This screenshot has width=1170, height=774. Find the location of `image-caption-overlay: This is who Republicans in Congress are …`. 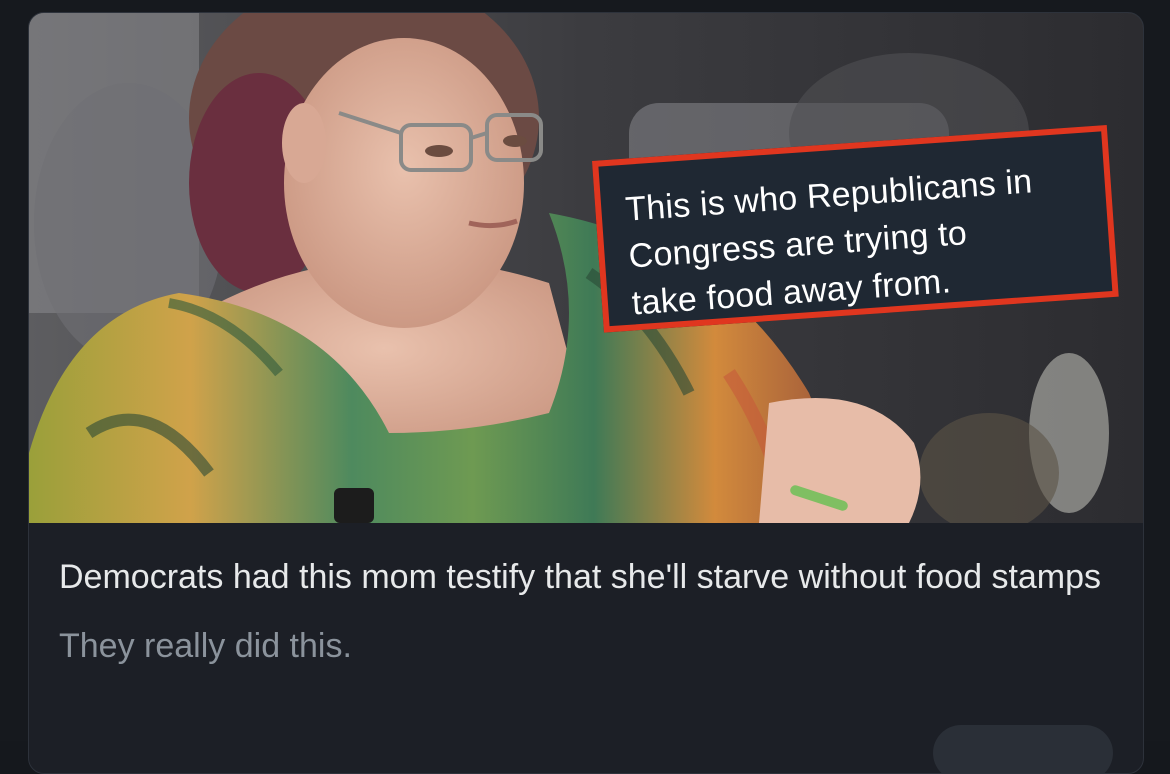

image-caption-overlay: This is who Republicans in Congress are … is located at coordinates (855, 229).